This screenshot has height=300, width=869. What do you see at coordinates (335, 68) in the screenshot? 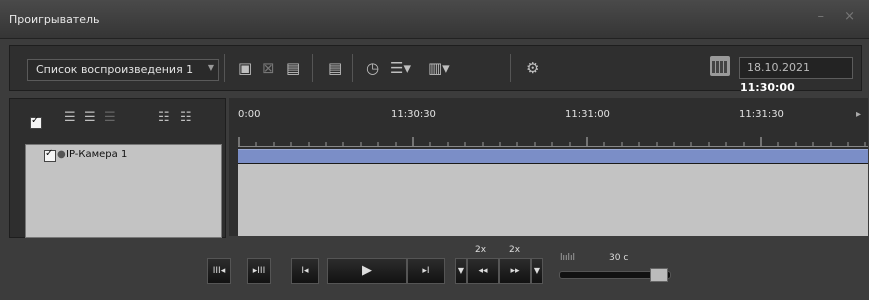
I see `layout-icon: ▤` at bounding box center [335, 68].